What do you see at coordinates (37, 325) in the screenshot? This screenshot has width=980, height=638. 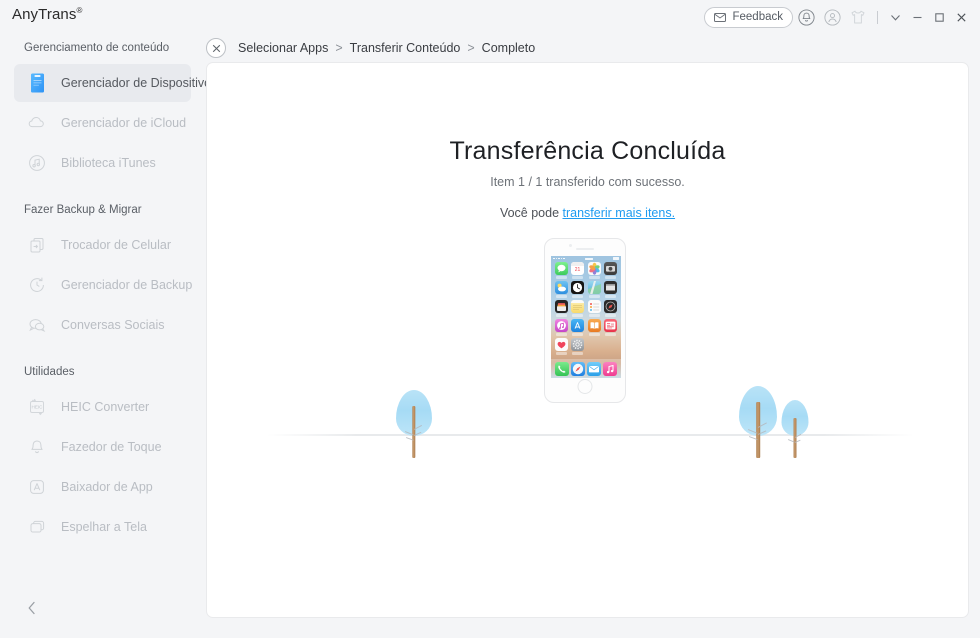 I see `chat-bubbles-icon` at bounding box center [37, 325].